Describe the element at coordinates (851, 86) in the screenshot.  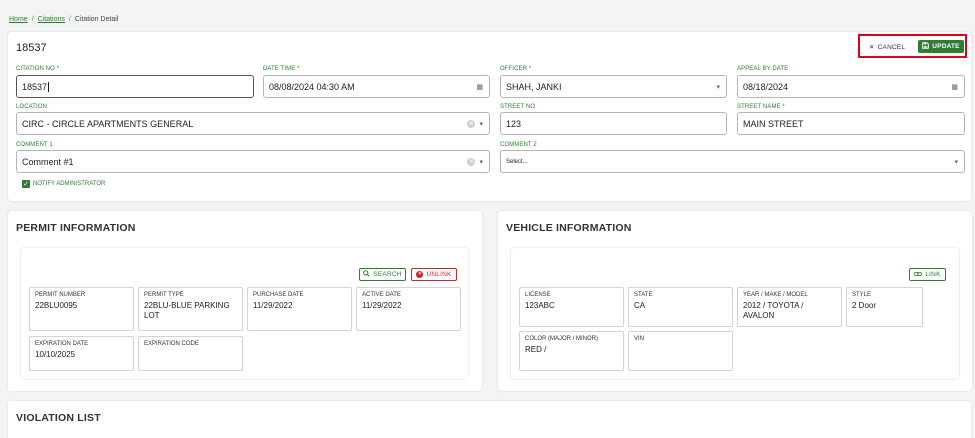
I see `appeal-by-date-input: 08/18/2024 ▦` at that location.